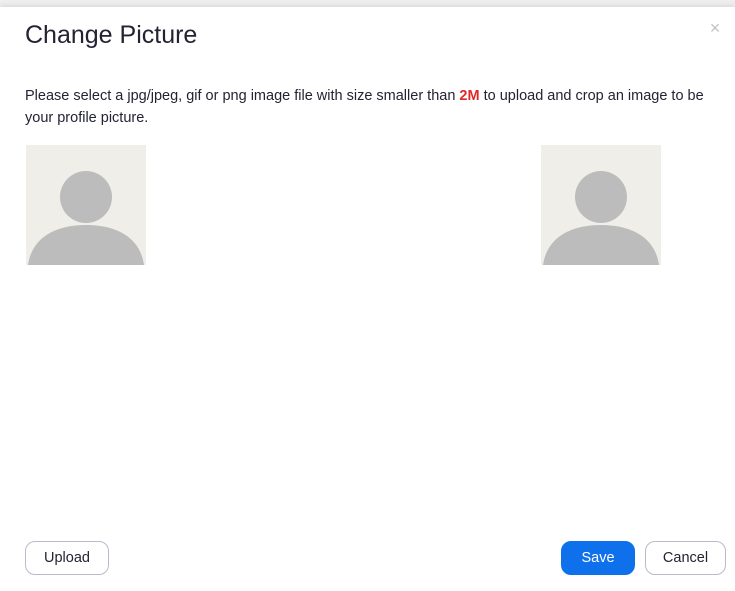 The height and width of the screenshot is (591, 735). I want to click on cancel-button: Cancel, so click(685, 558).